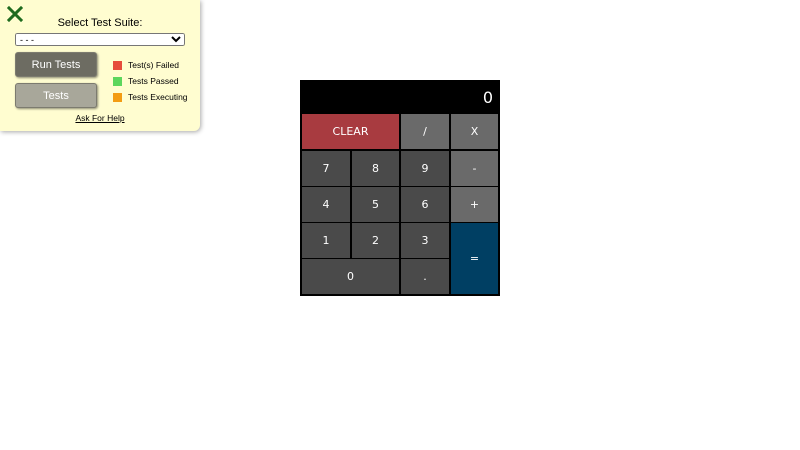  What do you see at coordinates (425, 168) in the screenshot?
I see `digit-9-button: 9` at bounding box center [425, 168].